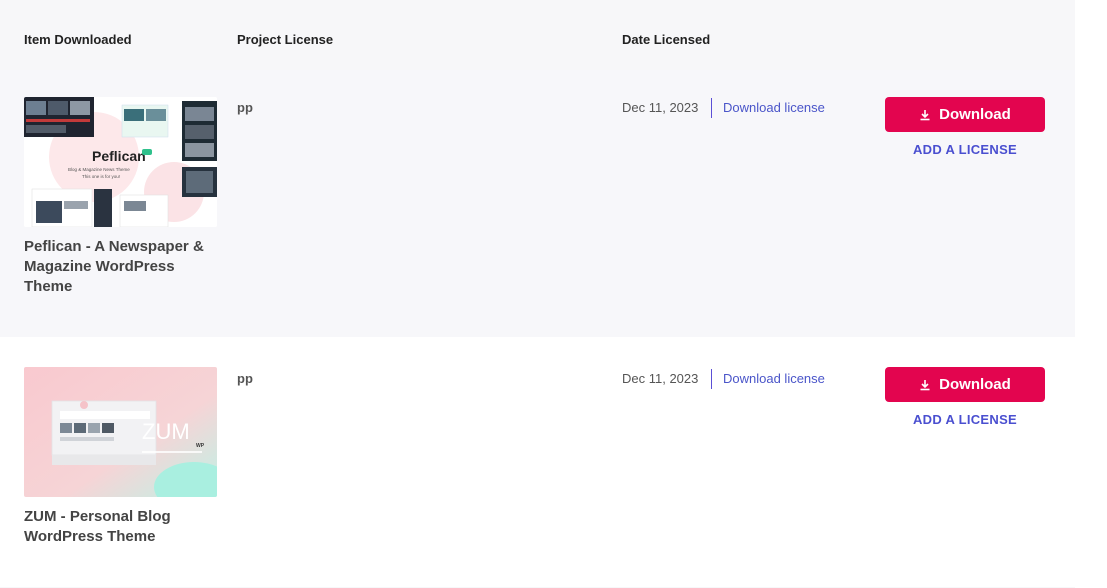  Describe the element at coordinates (101, 176) in the screenshot. I see `thumbnail-subtagline: This one is for you!` at that location.